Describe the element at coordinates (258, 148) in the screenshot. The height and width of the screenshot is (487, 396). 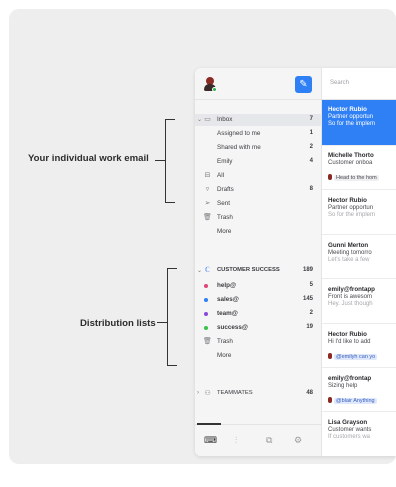
I see `sidebar-item-shared: Shared with me 2` at that location.